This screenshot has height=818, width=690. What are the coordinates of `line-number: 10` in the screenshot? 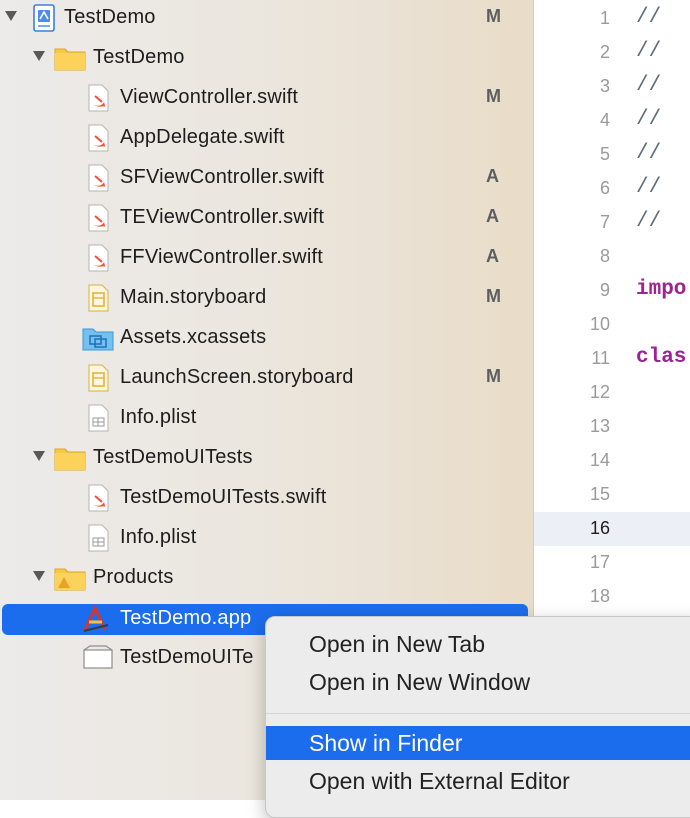 It's located at (599, 324).